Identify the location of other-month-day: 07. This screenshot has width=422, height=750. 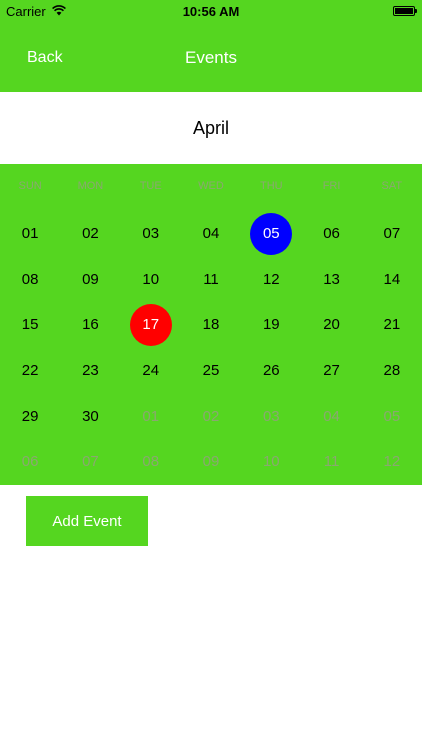
(90, 462).